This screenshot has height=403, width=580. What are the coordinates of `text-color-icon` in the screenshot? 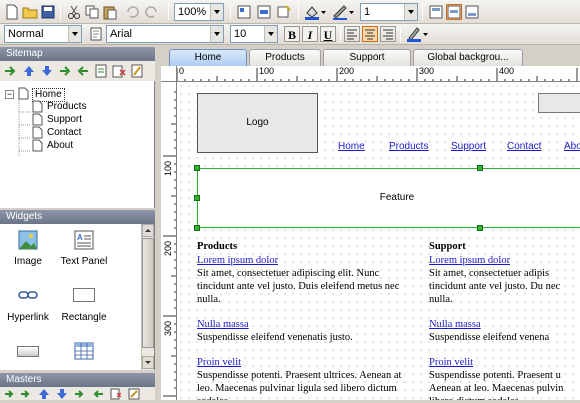 It's located at (414, 34).